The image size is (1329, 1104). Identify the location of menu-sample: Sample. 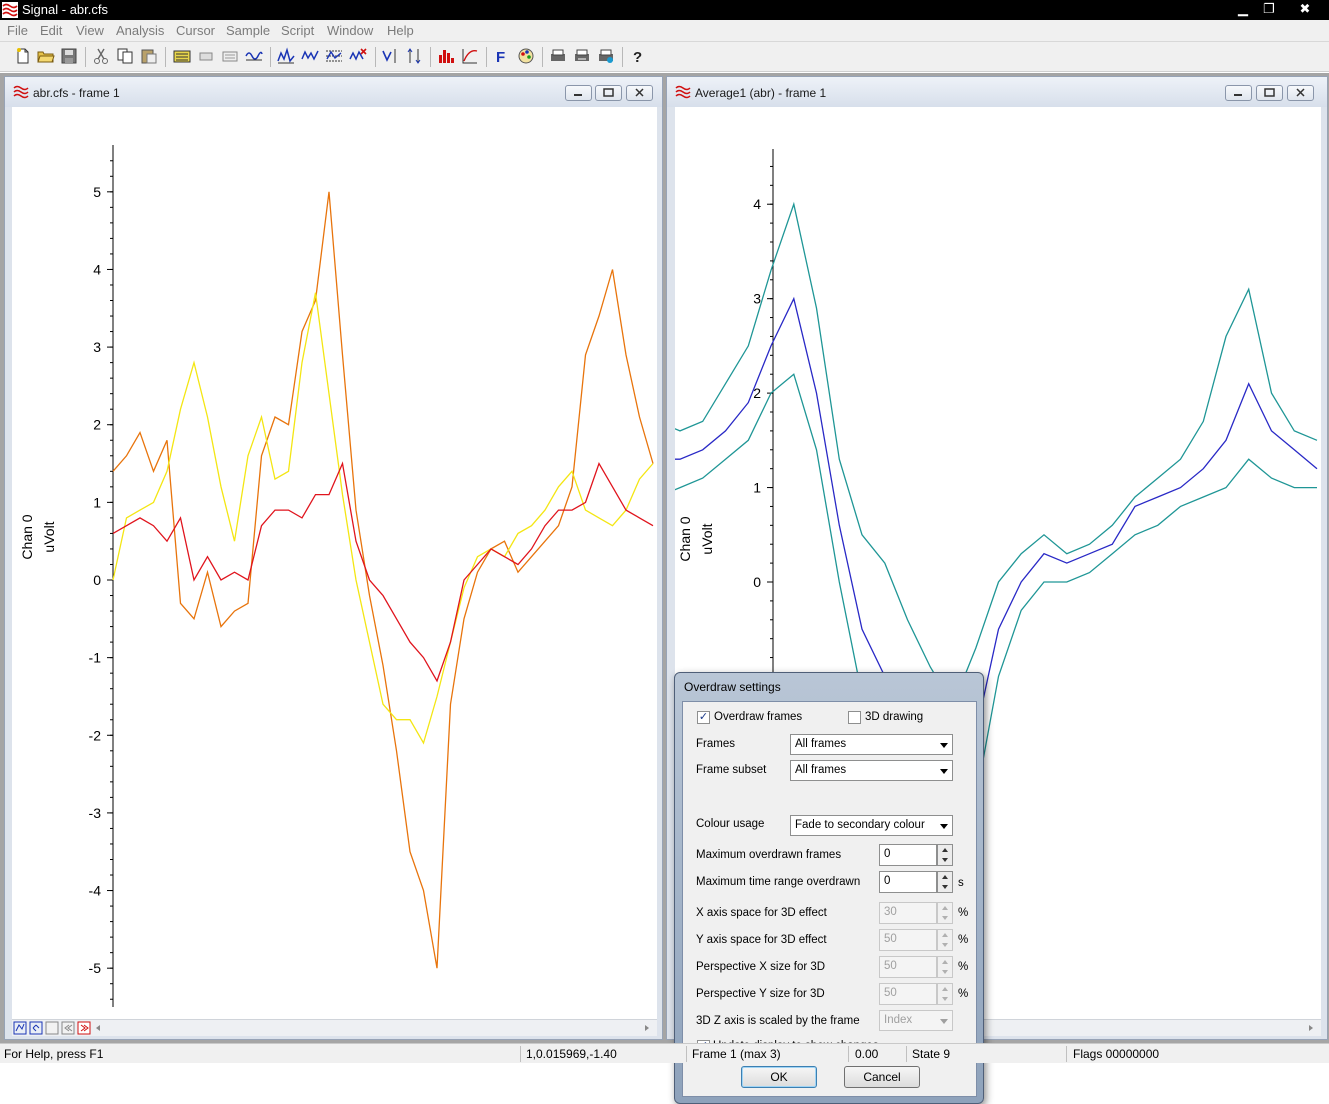
(248, 30).